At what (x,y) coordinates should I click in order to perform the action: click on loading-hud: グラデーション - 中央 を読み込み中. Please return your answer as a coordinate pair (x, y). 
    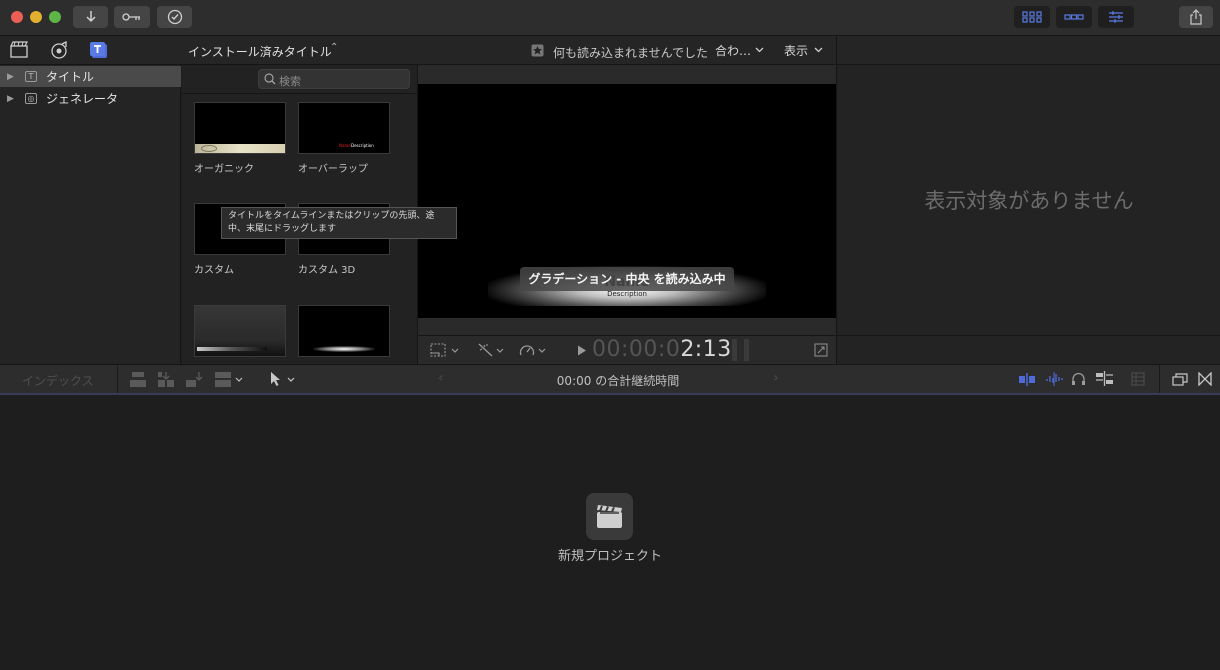
    Looking at the image, I should click on (627, 279).